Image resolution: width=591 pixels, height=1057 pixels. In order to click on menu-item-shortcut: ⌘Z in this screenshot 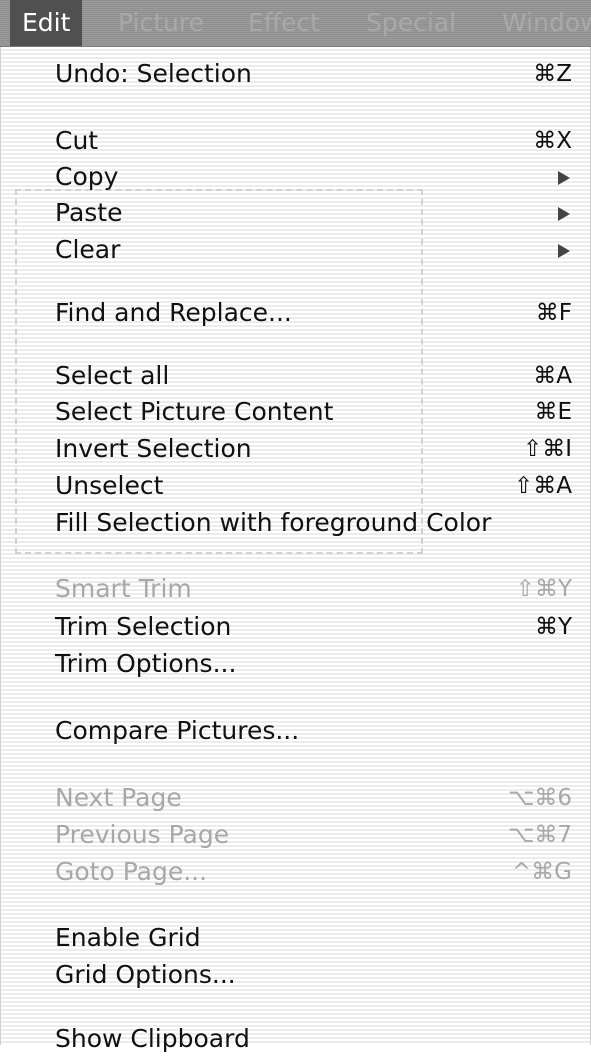, I will do `click(552, 74)`.